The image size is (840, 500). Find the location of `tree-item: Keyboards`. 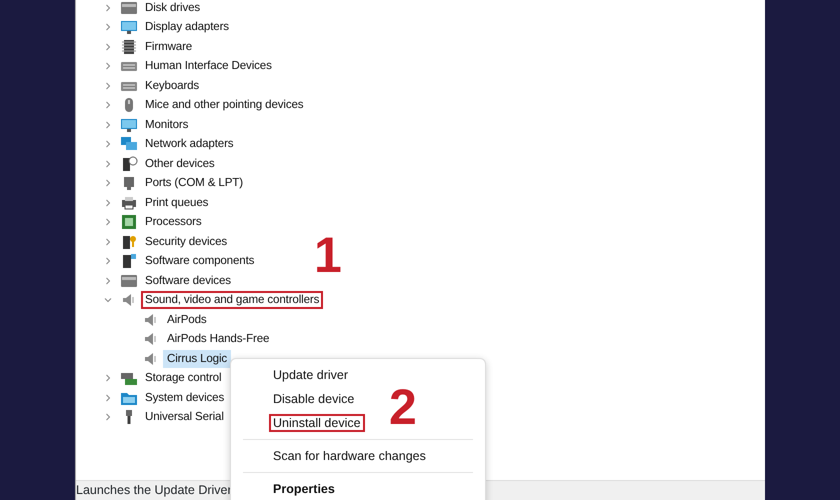

tree-item: Keyboards is located at coordinates (172, 85).